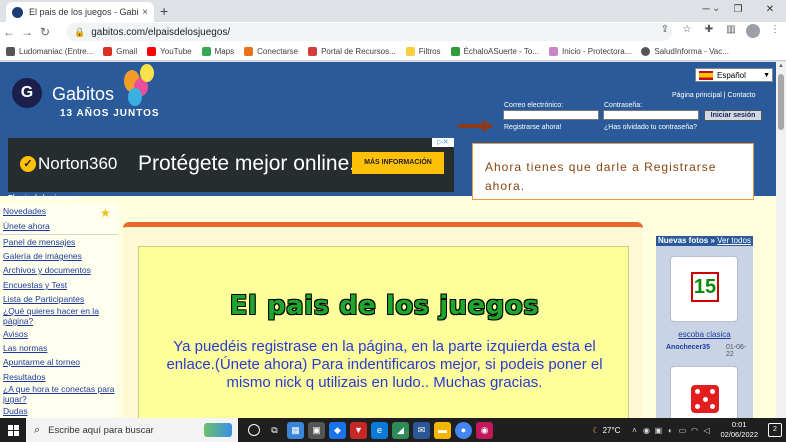 This screenshot has width=786, height=442. What do you see at coordinates (775, 430) in the screenshot?
I see `notification-center-icon: 2` at bounding box center [775, 430].